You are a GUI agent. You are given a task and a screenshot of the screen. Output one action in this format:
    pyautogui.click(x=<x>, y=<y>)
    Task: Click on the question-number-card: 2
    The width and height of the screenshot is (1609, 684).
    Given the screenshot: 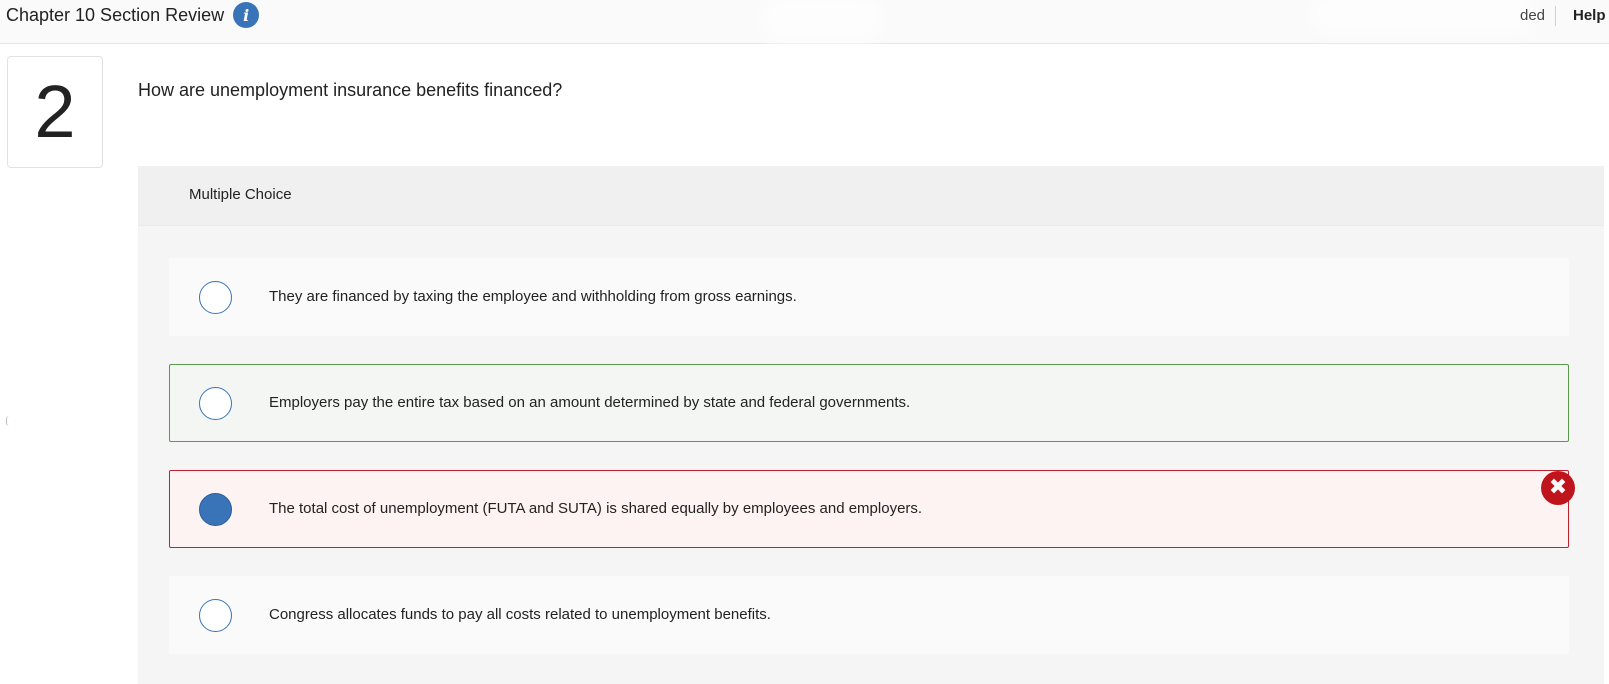 What is the action you would take?
    pyautogui.click(x=55, y=112)
    